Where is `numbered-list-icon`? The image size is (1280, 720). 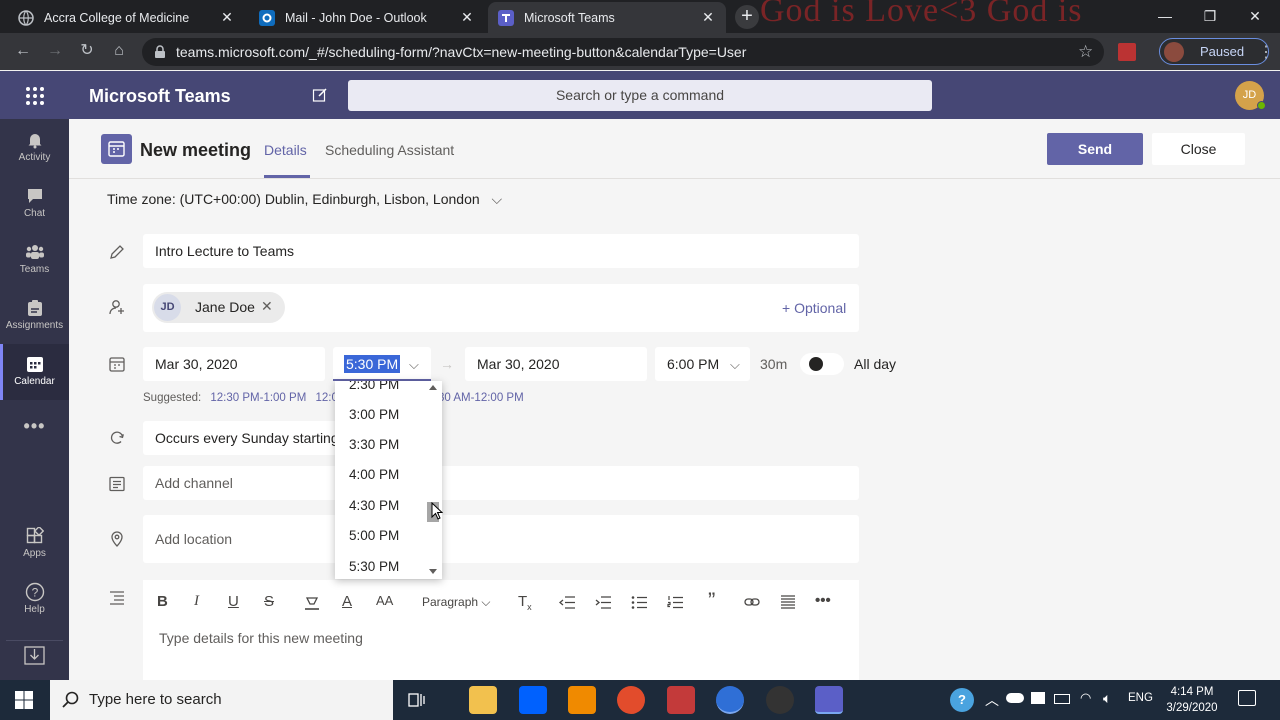
numbered-list-icon is located at coordinates (675, 605).